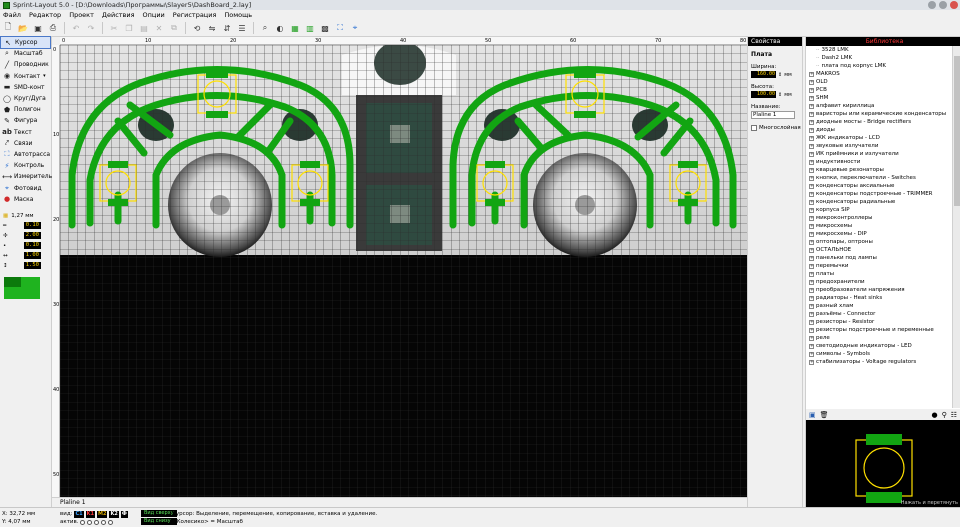 The width and height of the screenshot is (960, 527). Describe the element at coordinates (878, 210) in the screenshot. I see `library-item: + корпуса SIP` at that location.